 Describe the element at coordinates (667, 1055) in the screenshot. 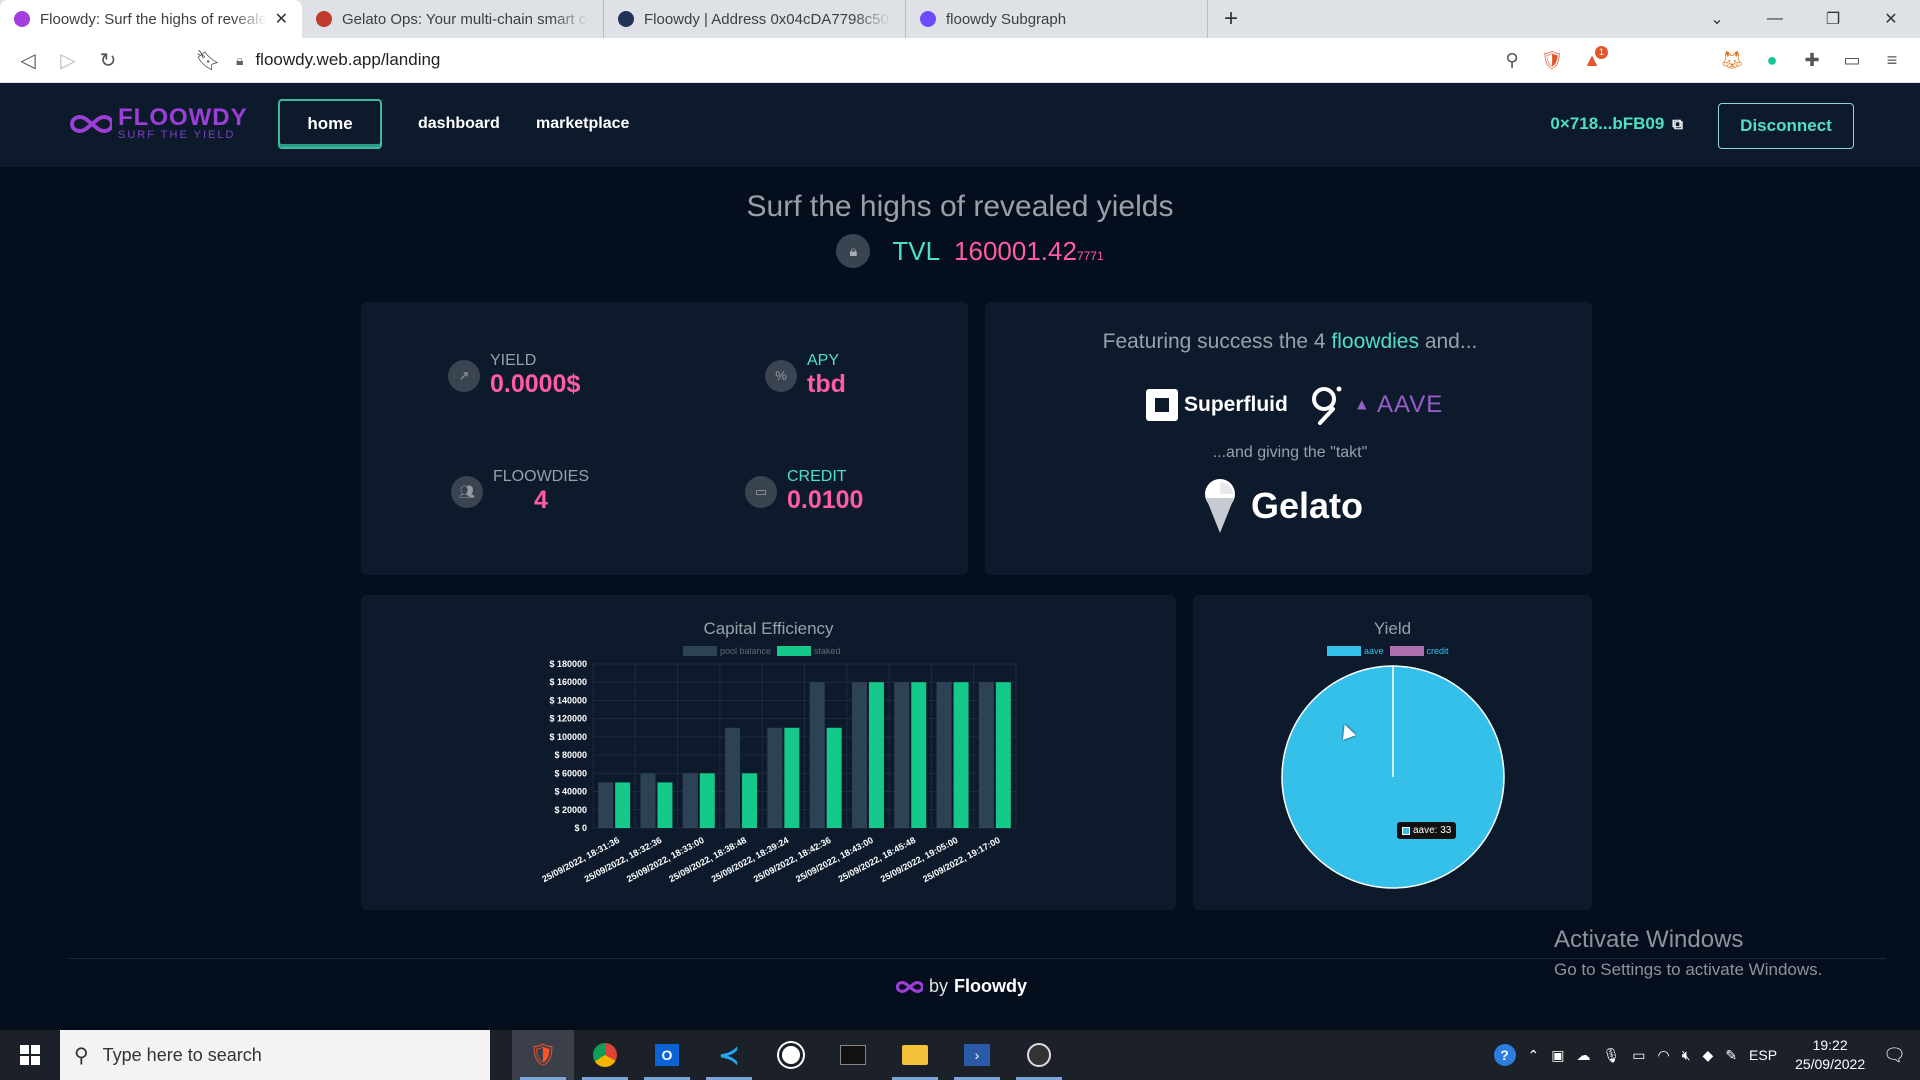

I see `outlook-taskbar-icon: O` at that location.